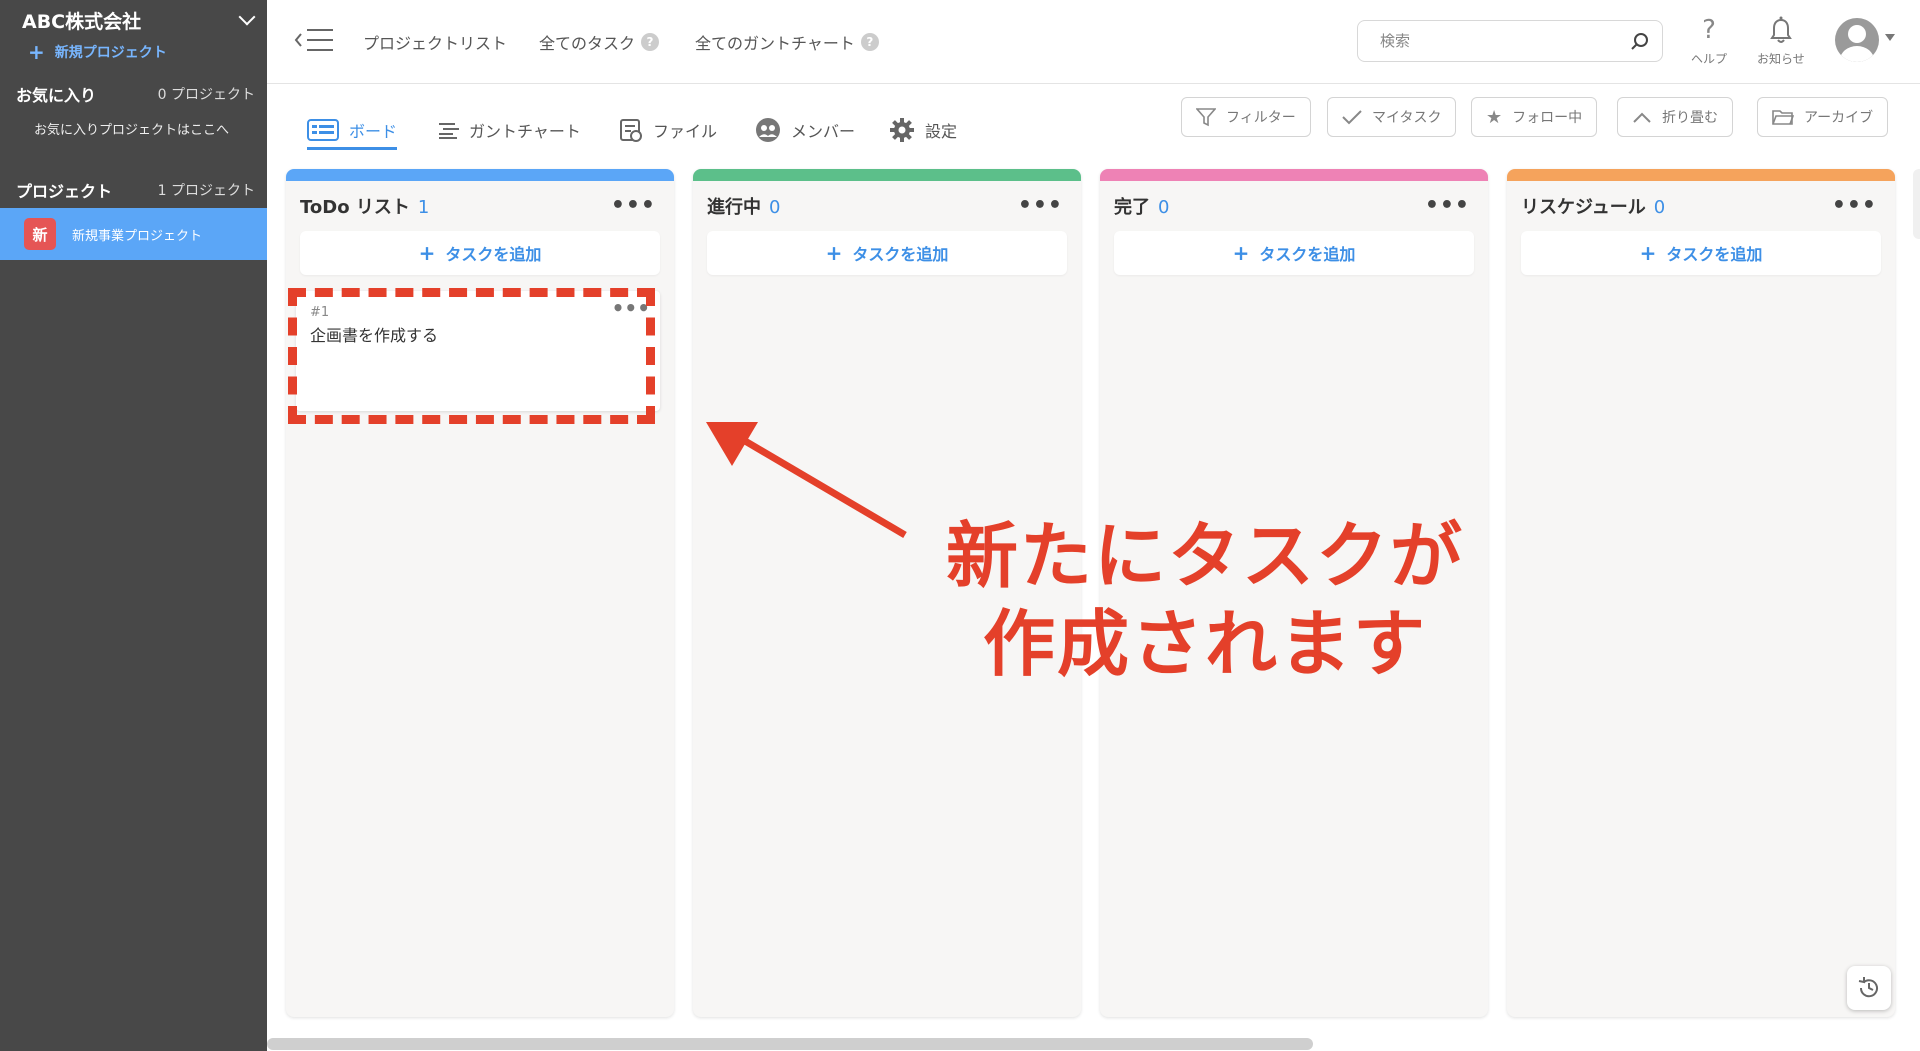  I want to click on task-title: 企画書を作成する, so click(374, 335).